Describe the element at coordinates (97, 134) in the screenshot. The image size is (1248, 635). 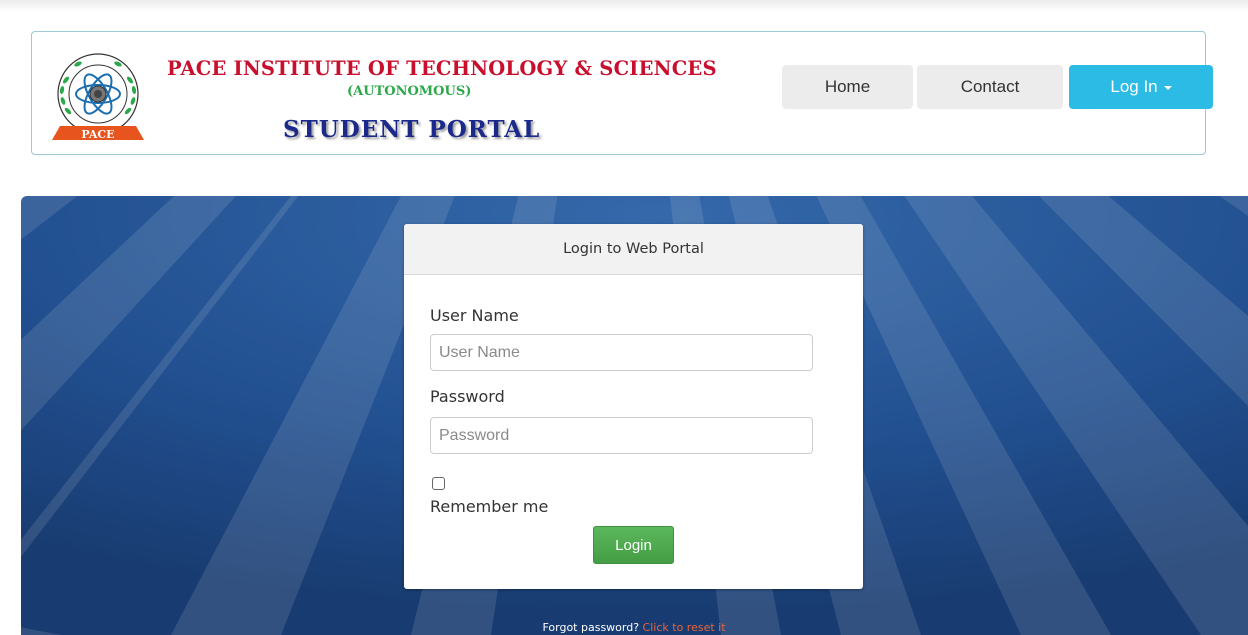
I see `logo-text: PACE` at that location.